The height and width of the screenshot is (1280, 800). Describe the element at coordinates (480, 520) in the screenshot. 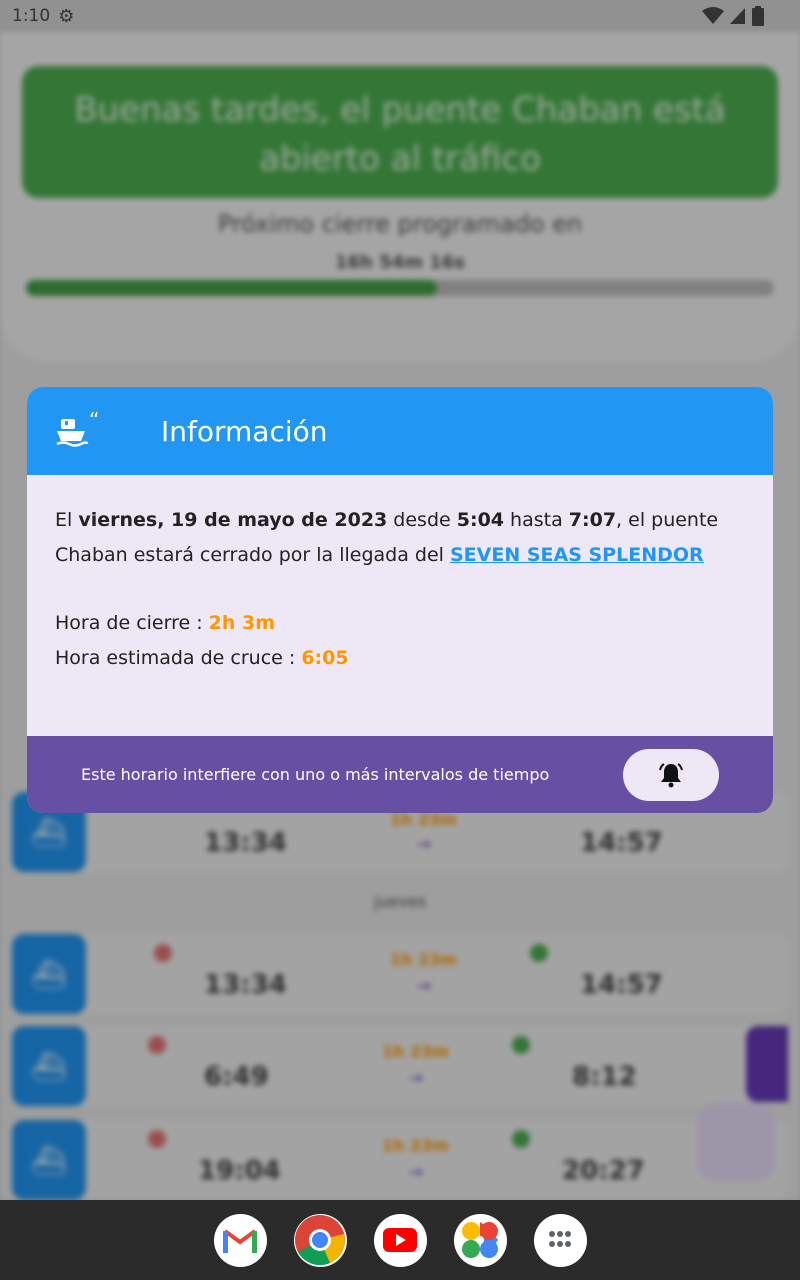

I see `start-time: 5:04` at that location.